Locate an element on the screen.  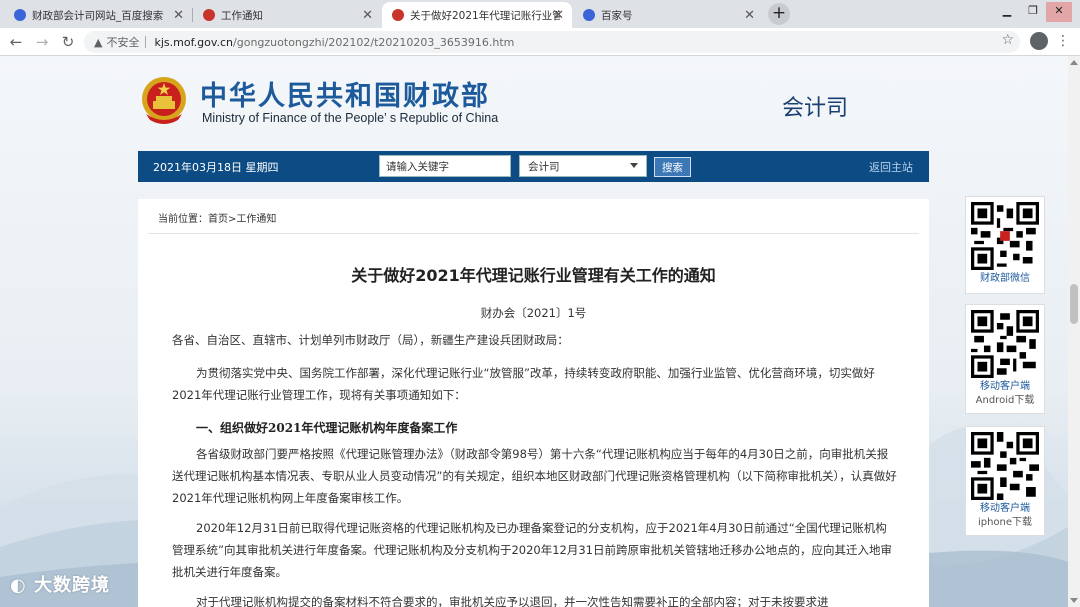
tab-title: 关于做好2021年代理记账行业管 is located at coordinates (485, 15).